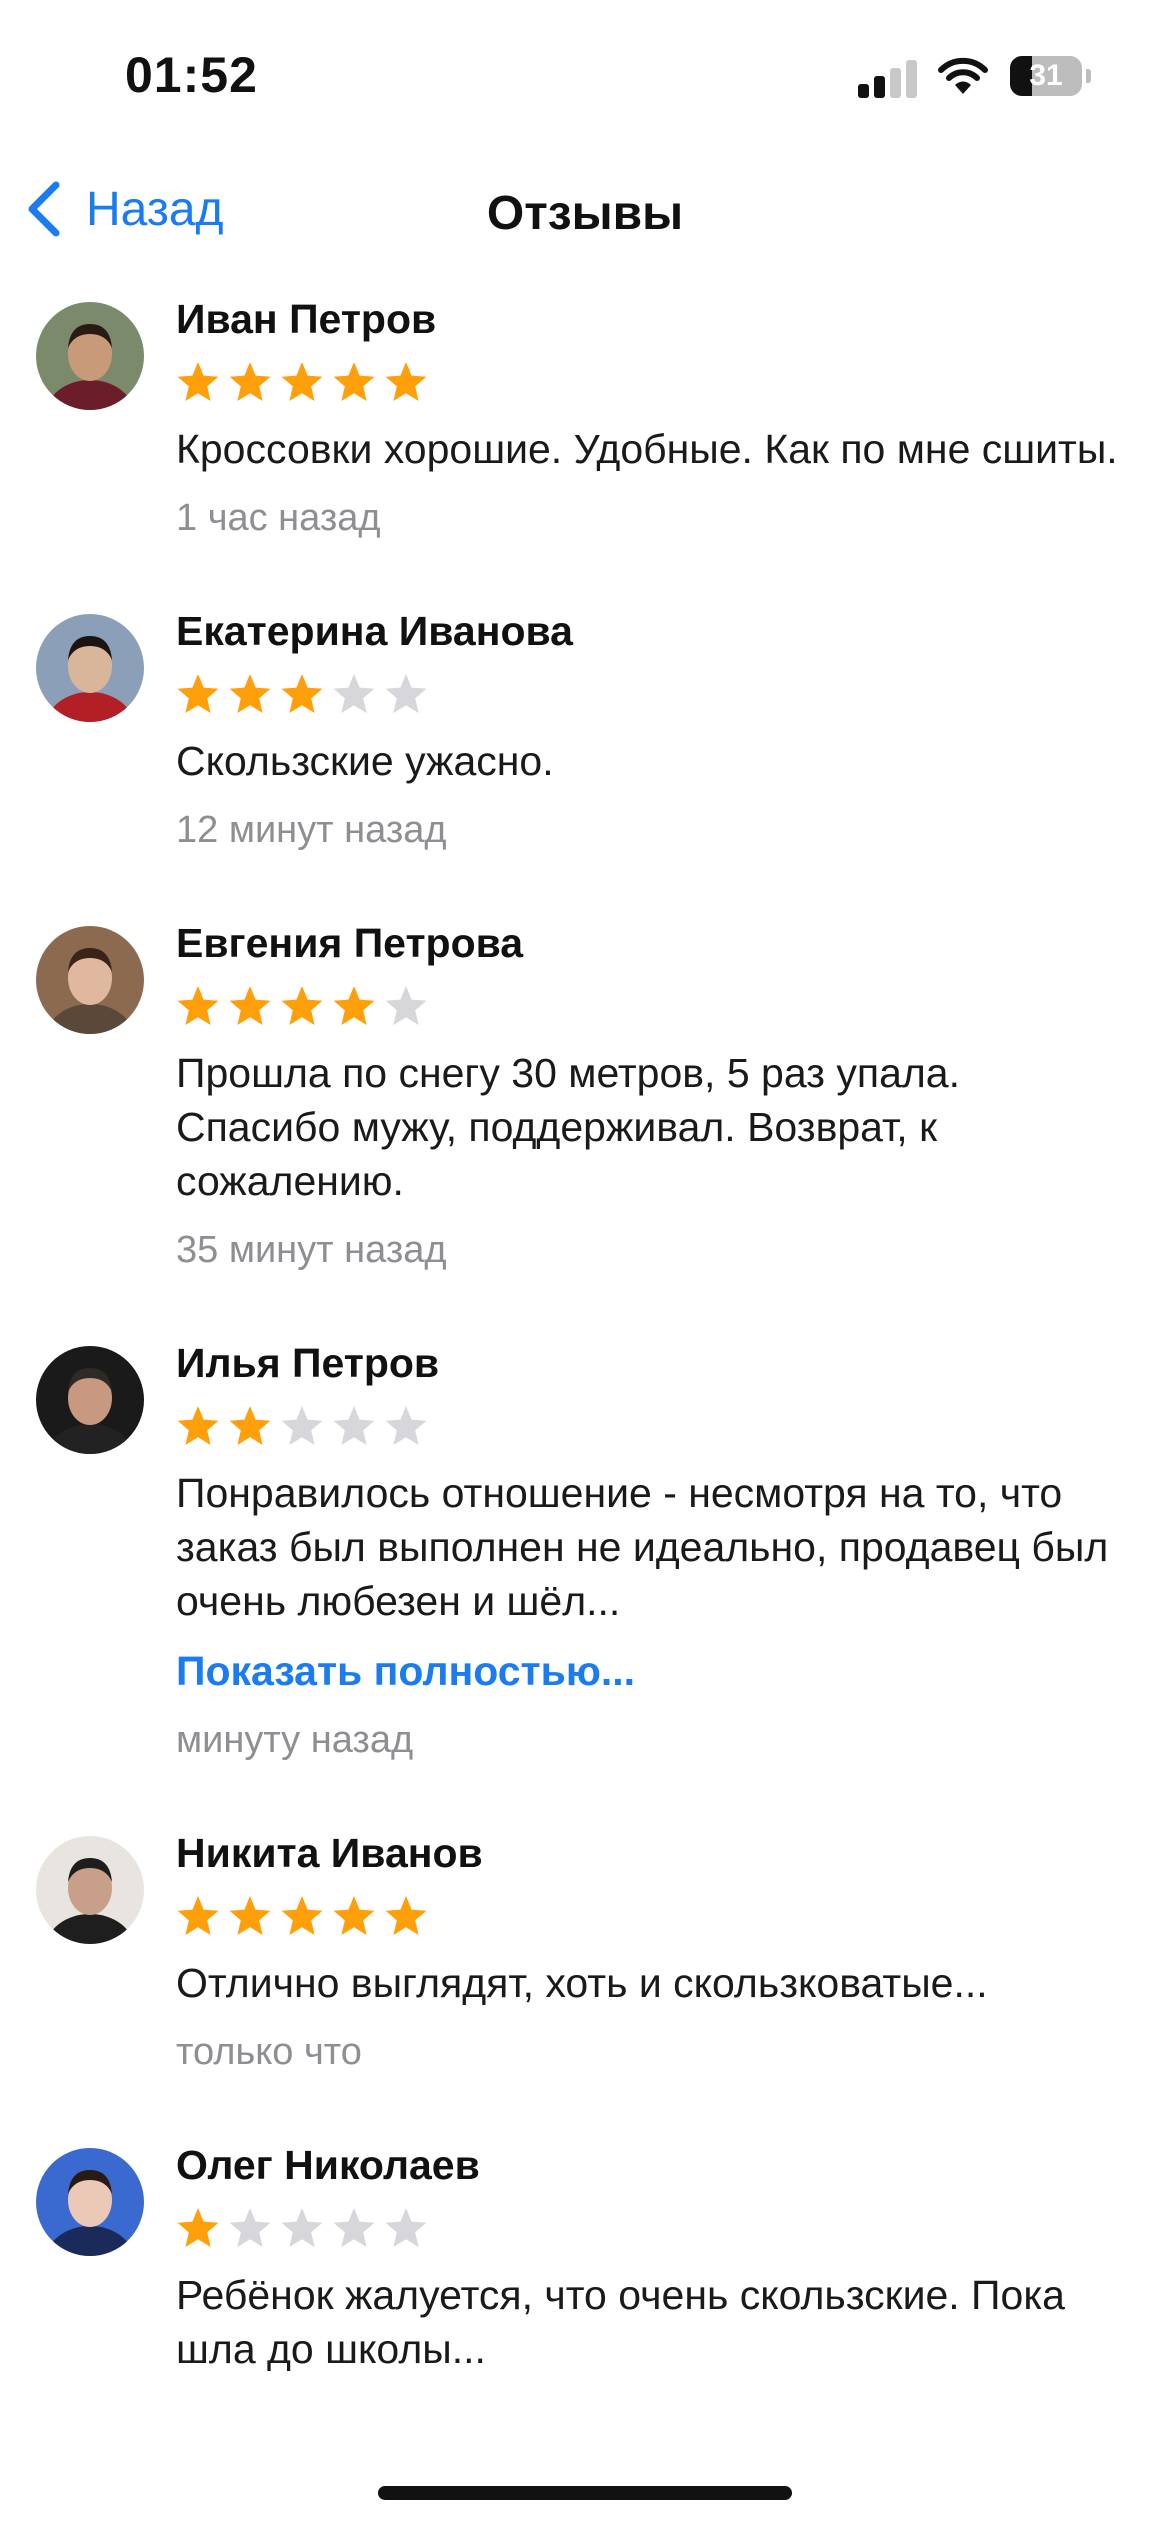 The width and height of the screenshot is (1170, 2532). What do you see at coordinates (374, 631) in the screenshot?
I see `reviewer-name: Екатерина Иванова` at bounding box center [374, 631].